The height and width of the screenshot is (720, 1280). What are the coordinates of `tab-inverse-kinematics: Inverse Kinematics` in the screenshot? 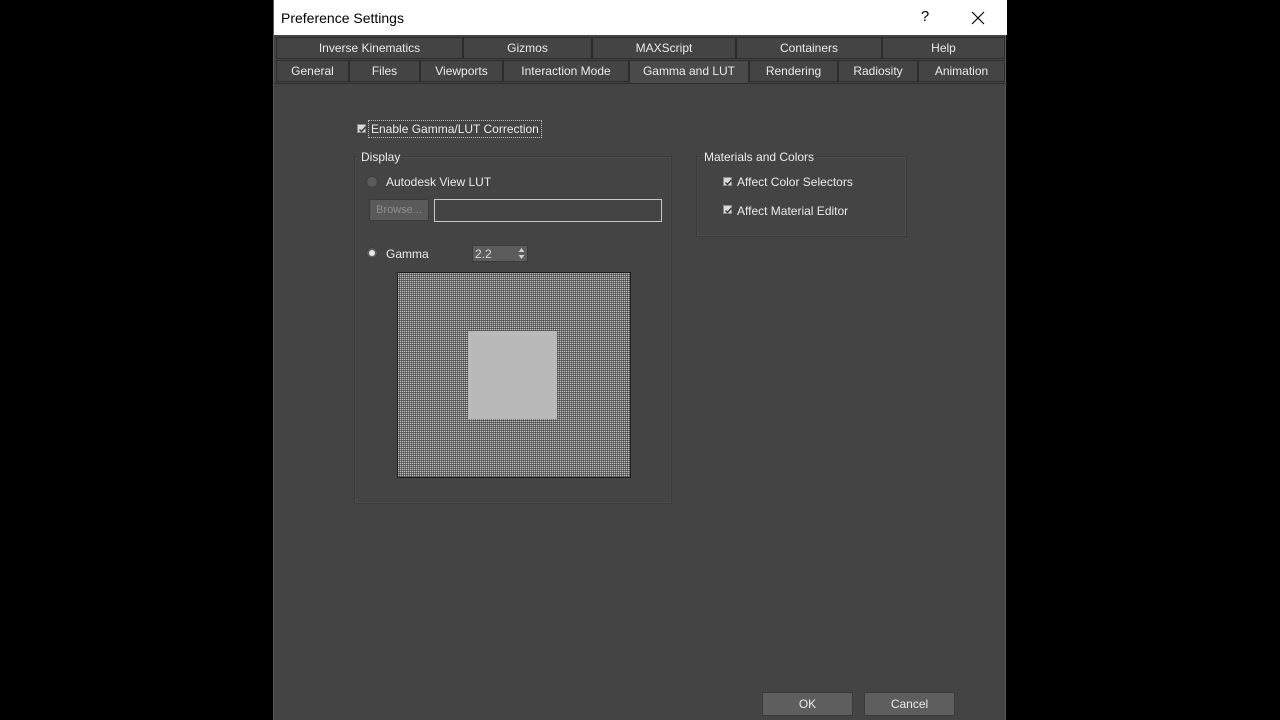 It's located at (369, 48).